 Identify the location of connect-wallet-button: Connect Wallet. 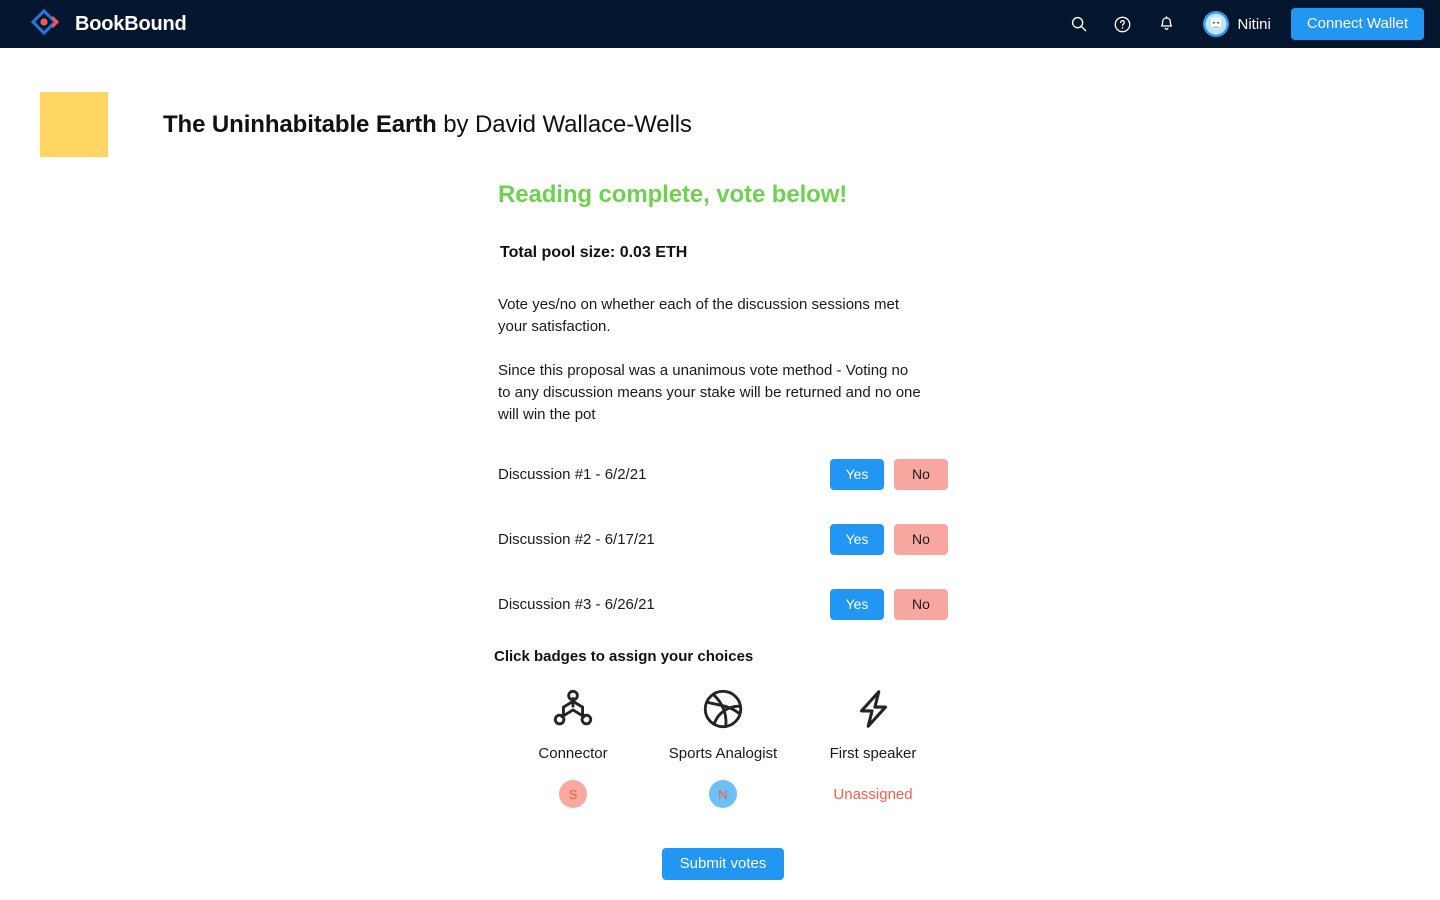
(1357, 24).